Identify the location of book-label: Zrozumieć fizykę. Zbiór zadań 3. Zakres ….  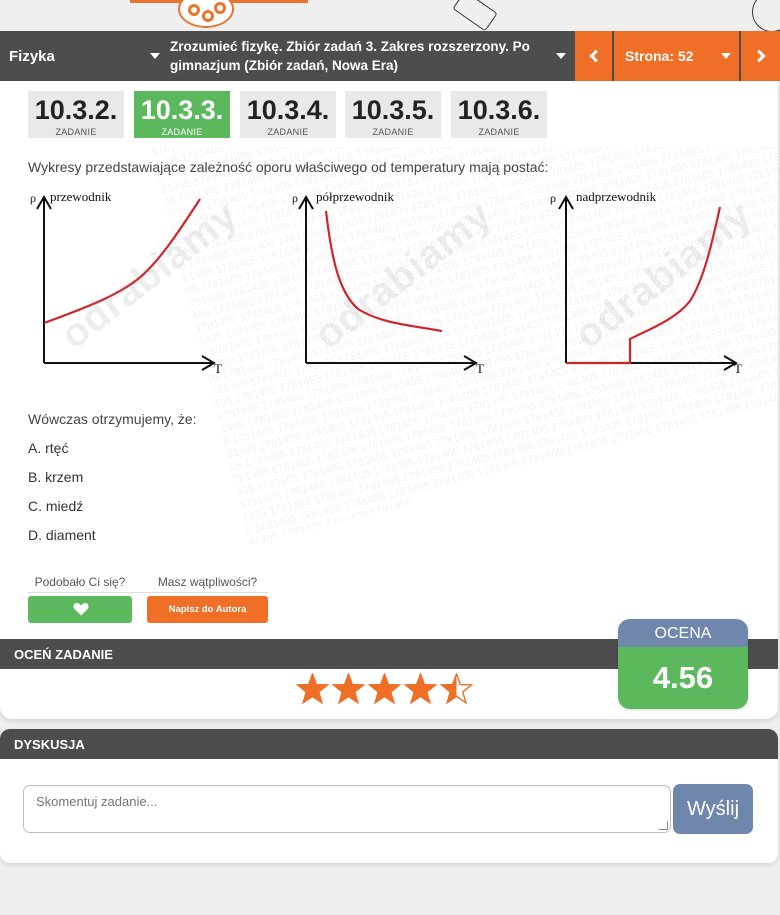
(350, 56).